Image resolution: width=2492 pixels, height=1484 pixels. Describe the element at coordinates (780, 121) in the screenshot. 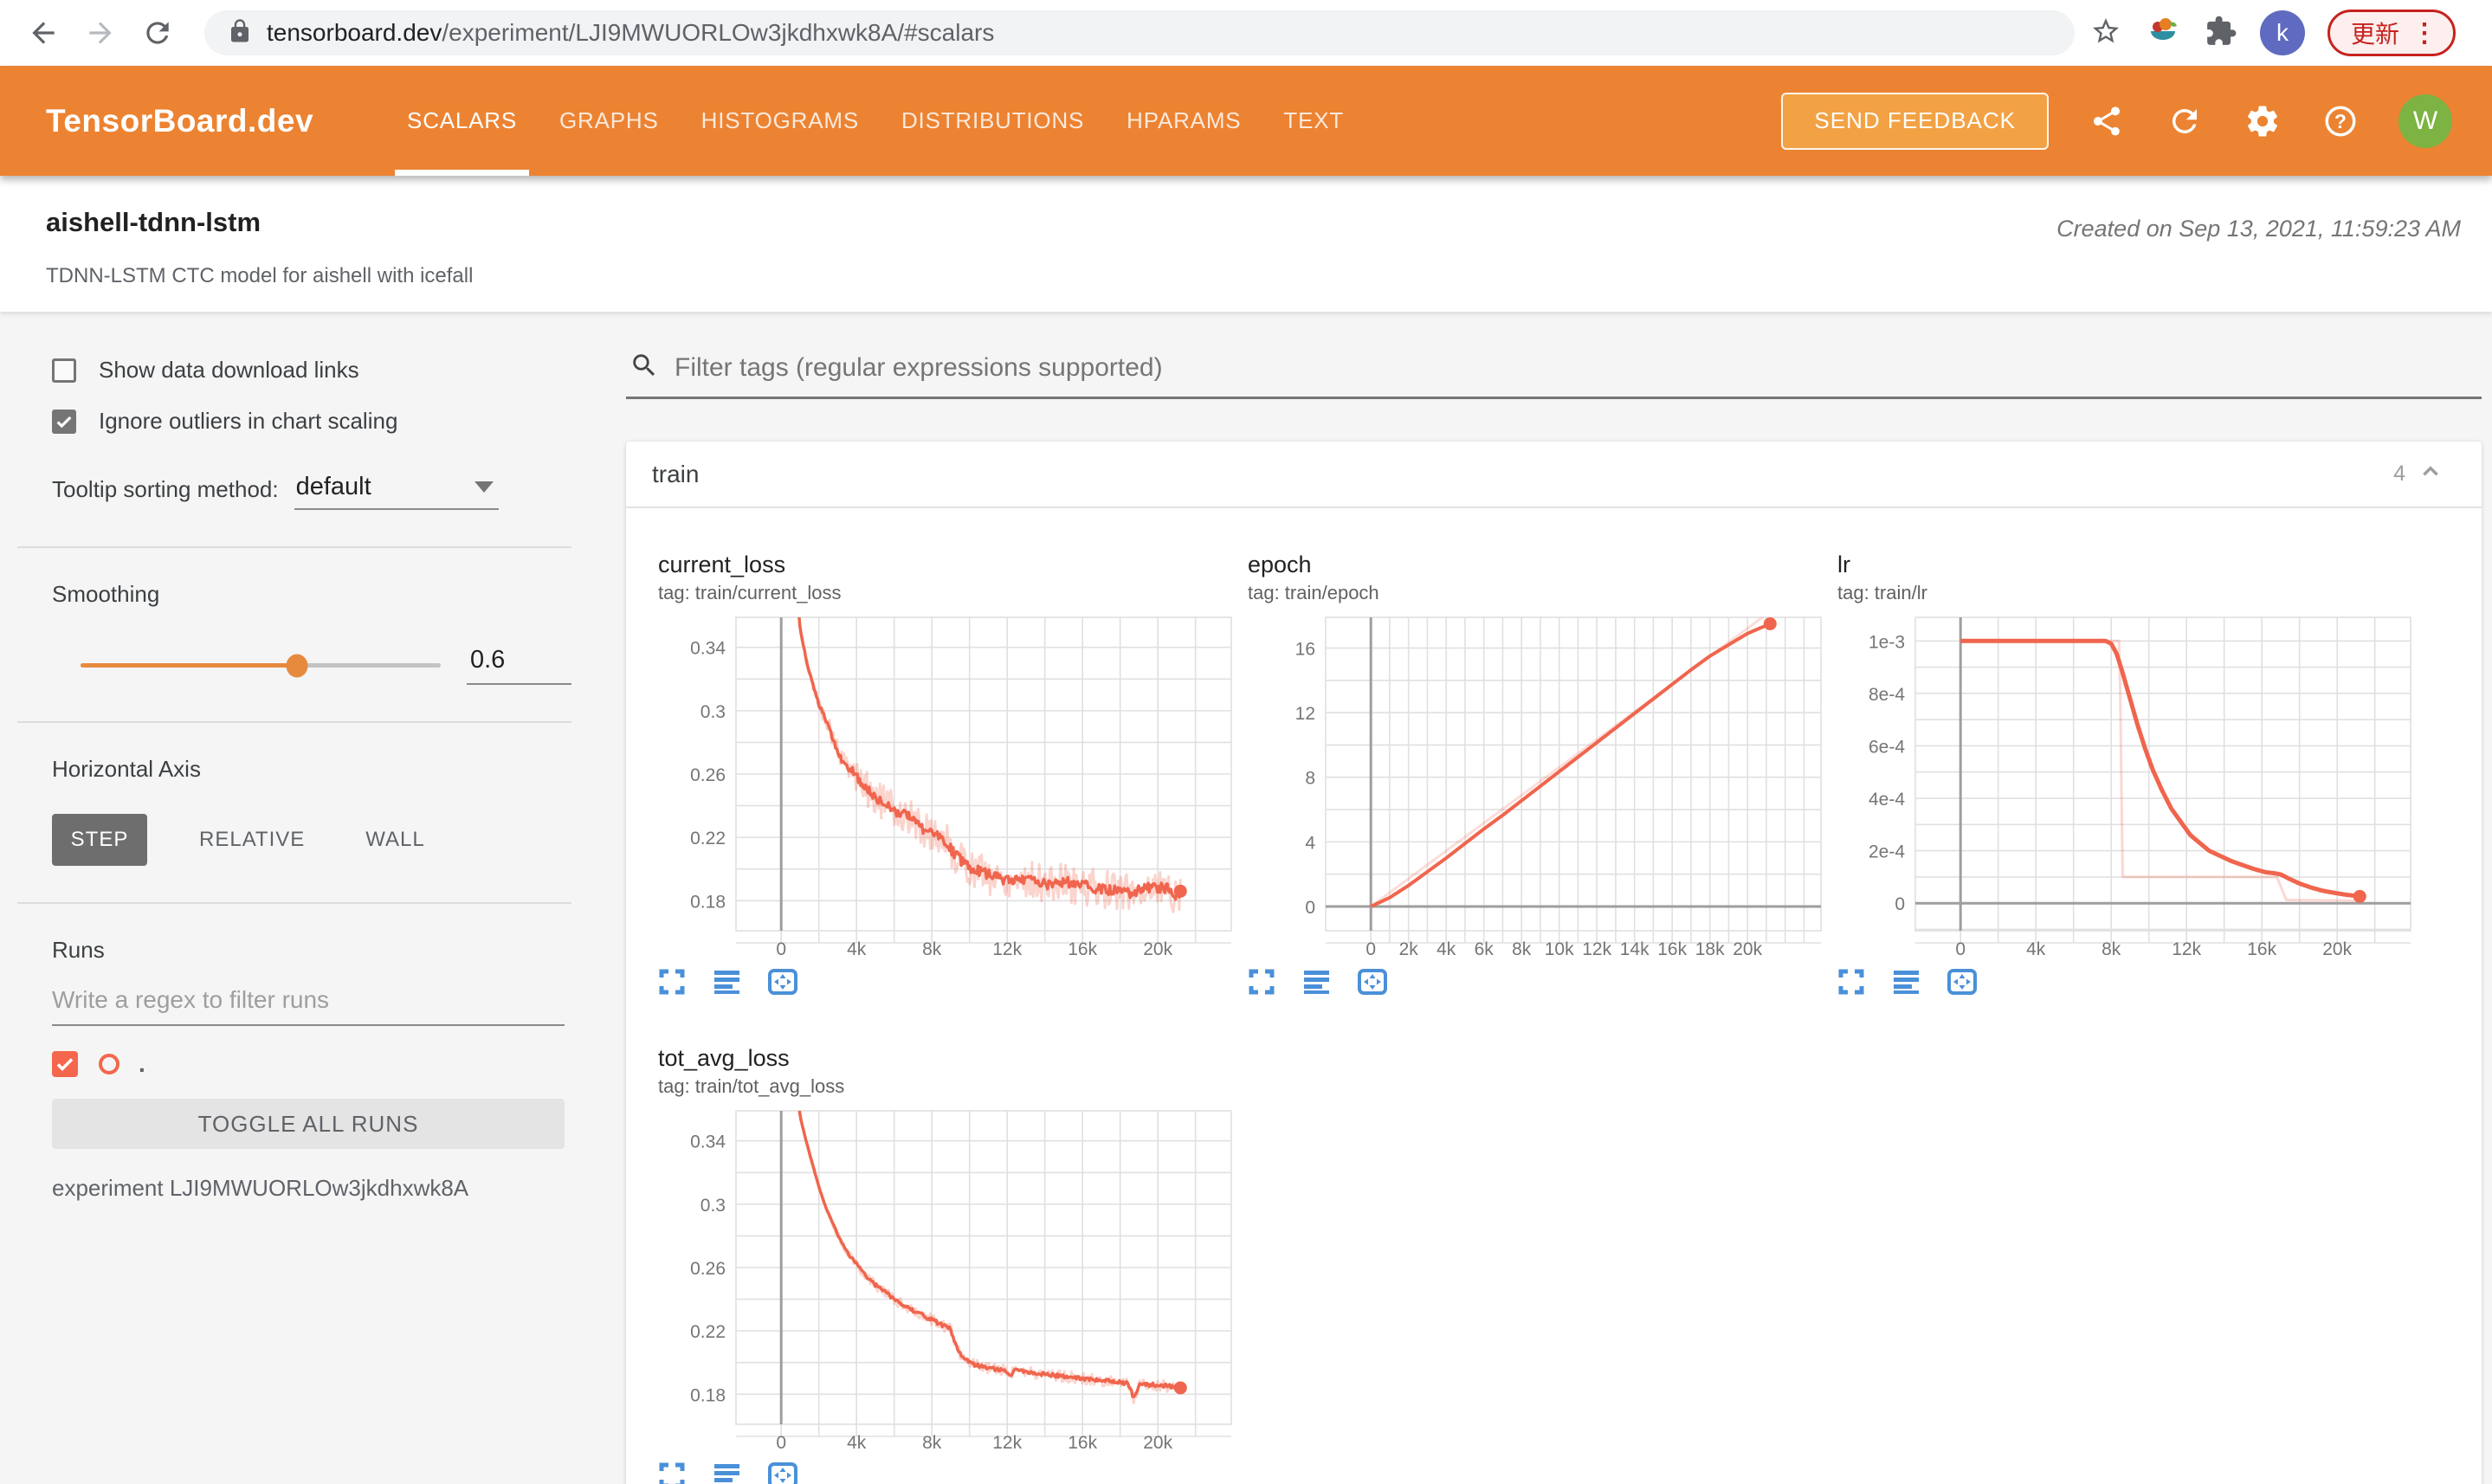

I see `tab-histograms: HISTOGRAMS` at that location.